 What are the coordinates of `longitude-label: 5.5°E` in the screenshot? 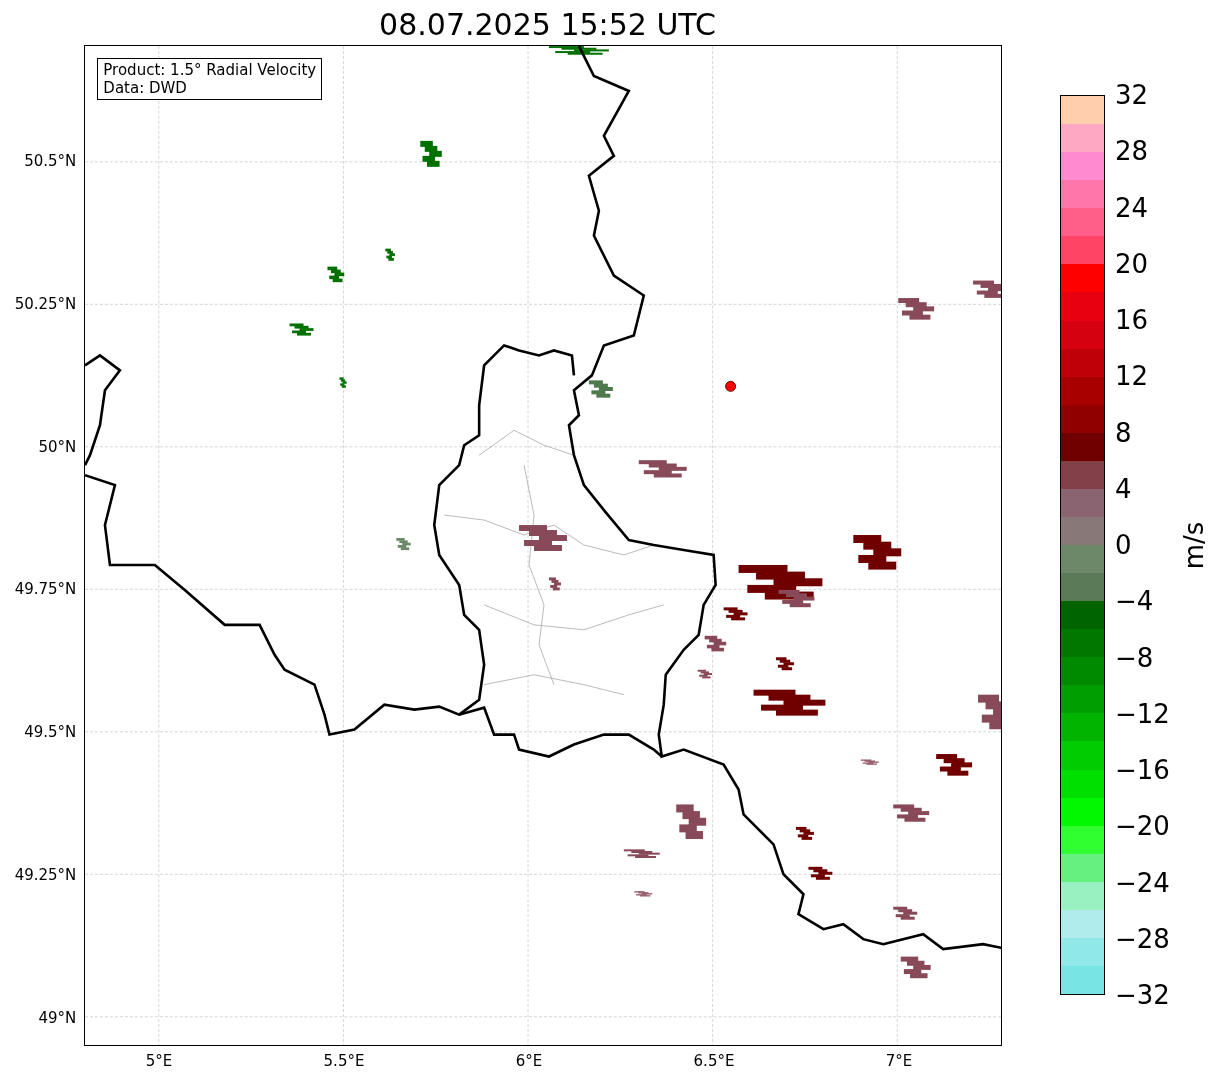 It's located at (344, 1061).